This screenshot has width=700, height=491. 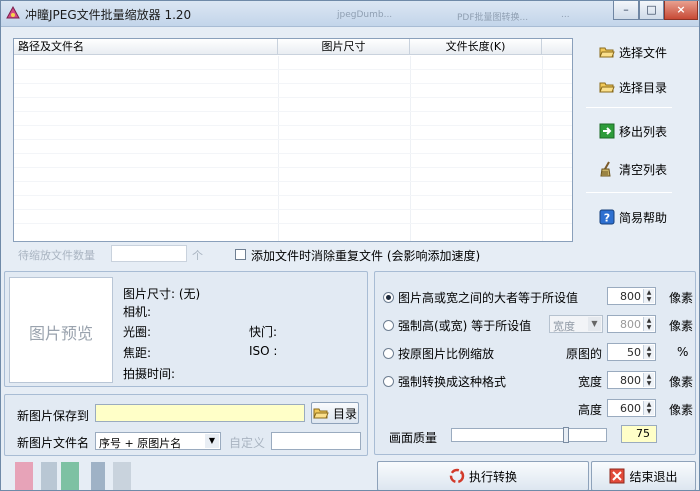 I want to click on info-time: 拍摄时间:, so click(x=149, y=374).